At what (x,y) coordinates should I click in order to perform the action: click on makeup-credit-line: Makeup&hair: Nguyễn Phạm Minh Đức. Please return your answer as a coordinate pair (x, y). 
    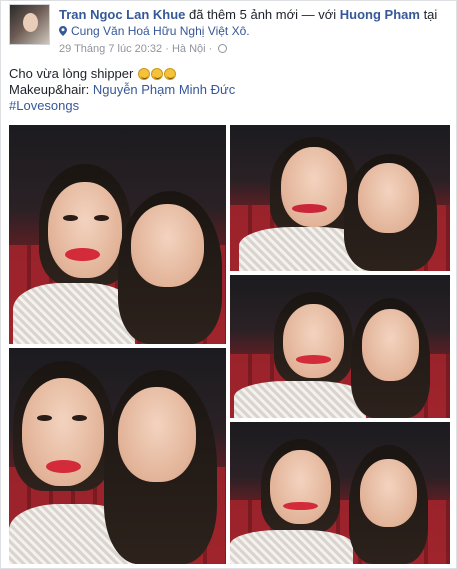
    Looking at the image, I should click on (122, 89).